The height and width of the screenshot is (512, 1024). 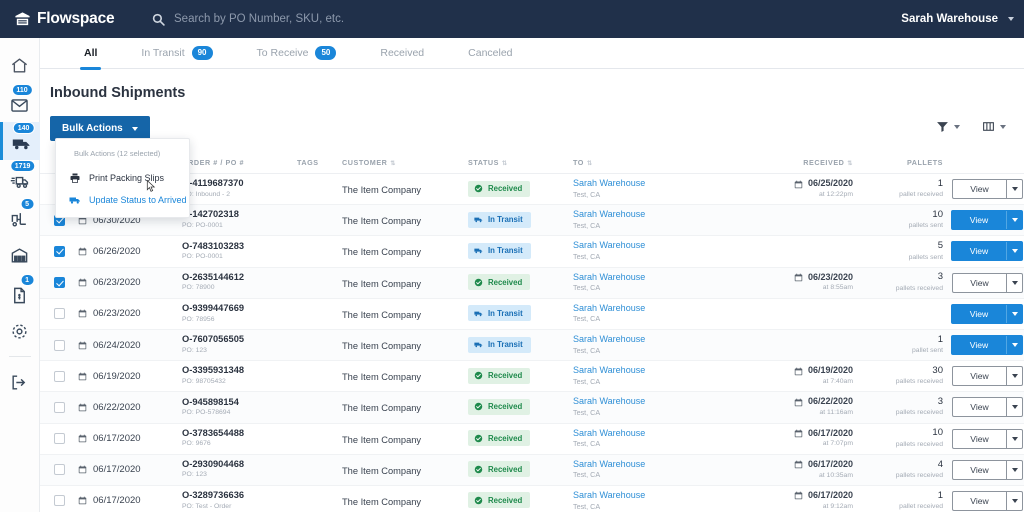 I want to click on tab-to-receive: To Receive 50, so click(x=297, y=53).